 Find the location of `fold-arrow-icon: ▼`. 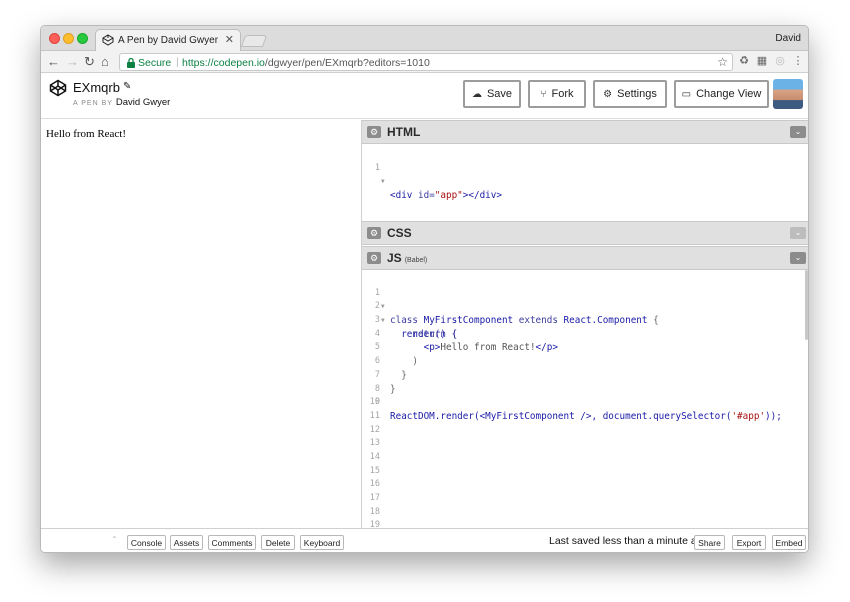

fold-arrow-icon: ▼ is located at coordinates (383, 182).